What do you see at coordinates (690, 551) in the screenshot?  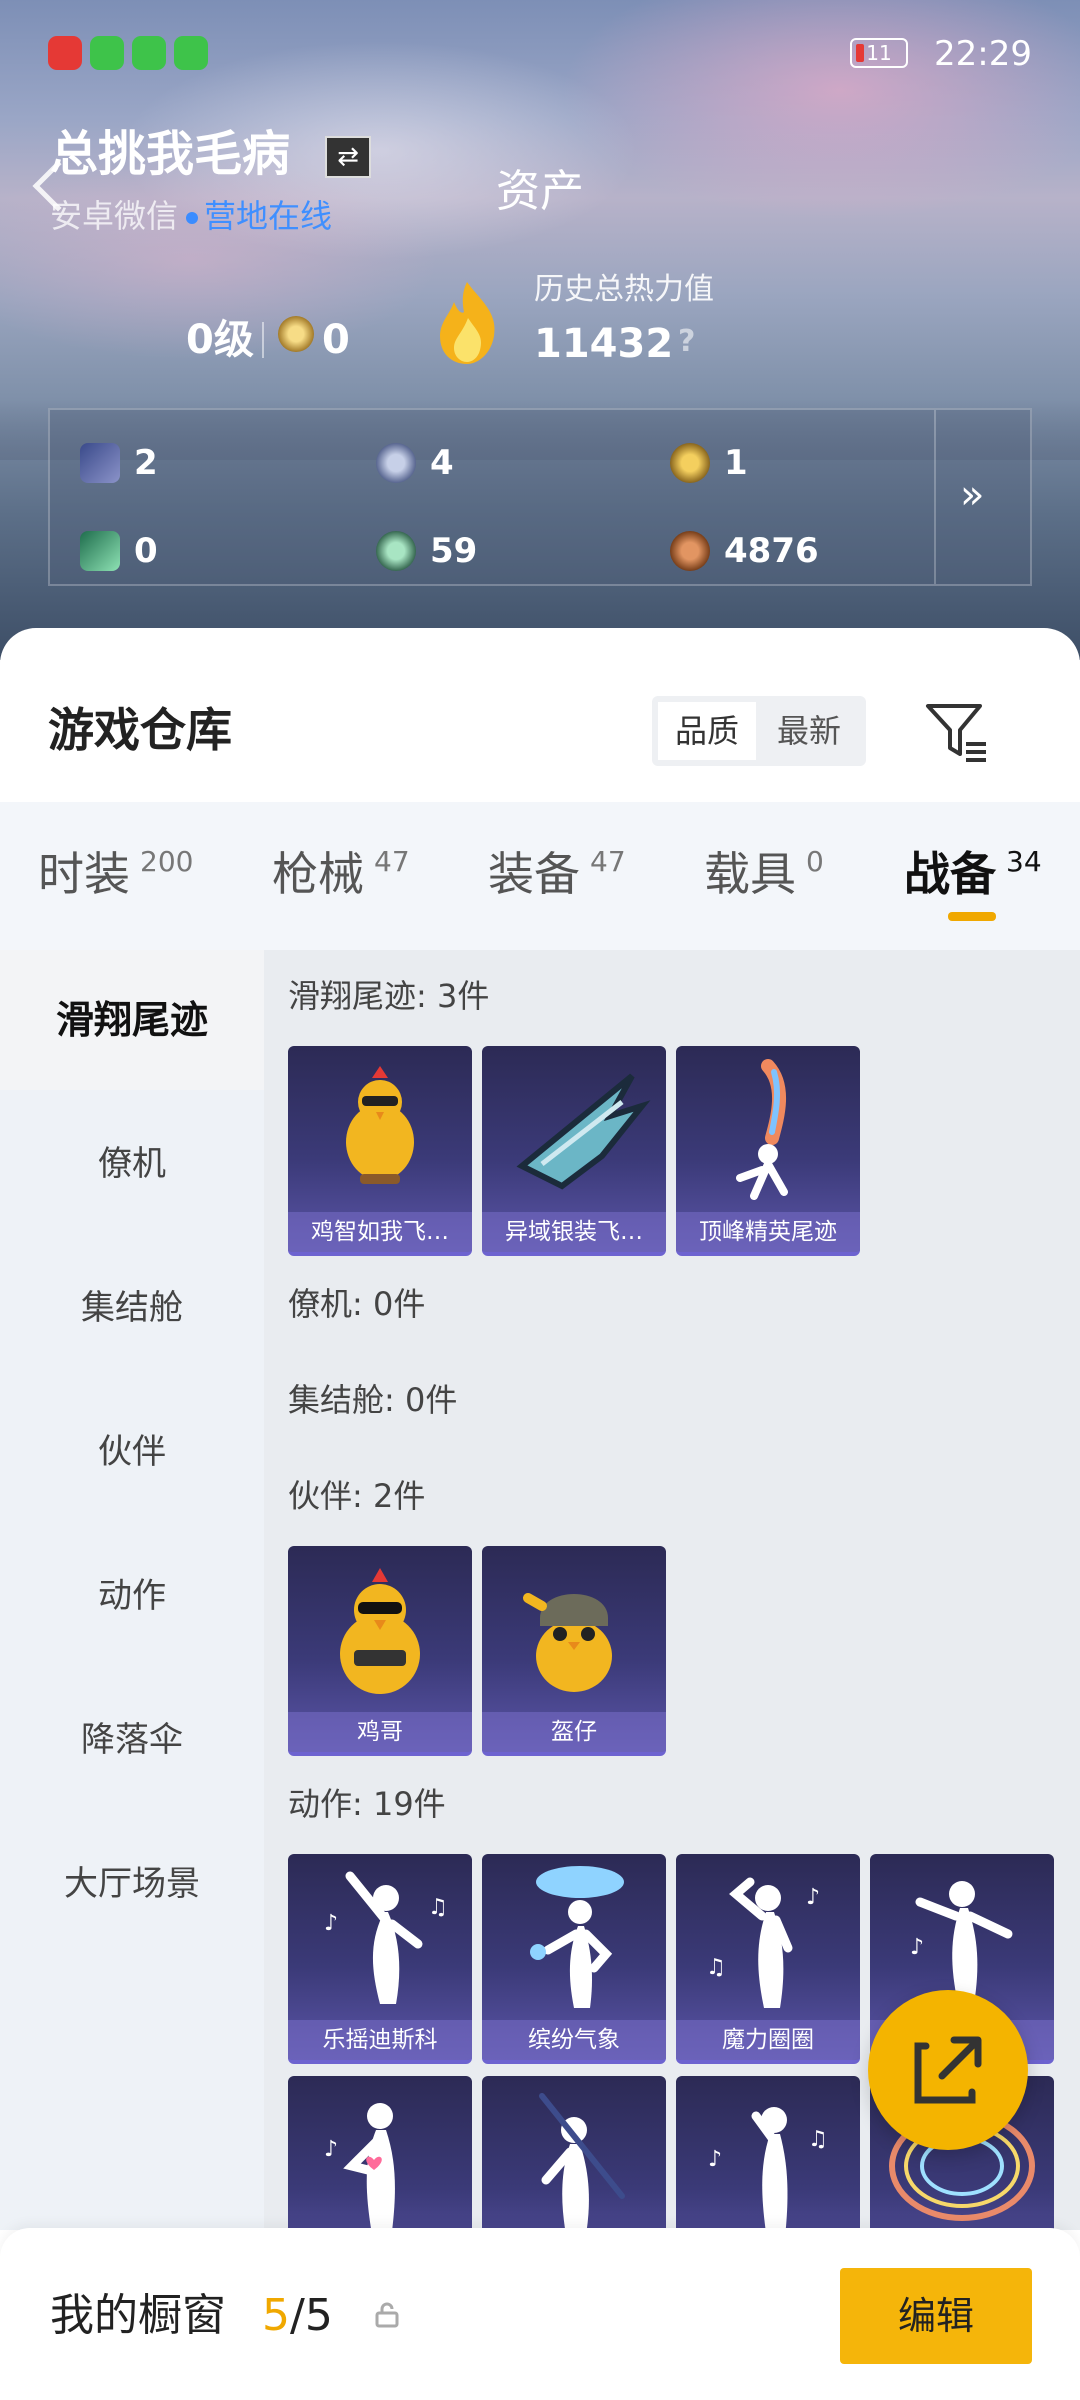 I see `bronze-coin-icon` at bounding box center [690, 551].